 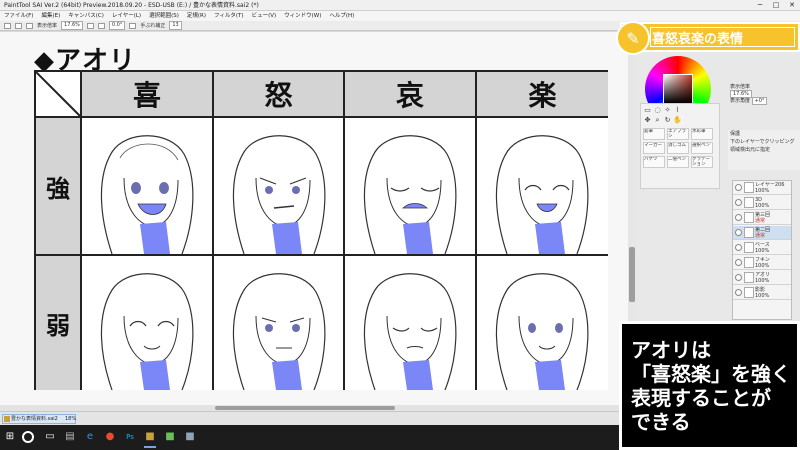 What do you see at coordinates (762, 263) in the screenshot?
I see `layer-item: フキン 100%` at bounding box center [762, 263].